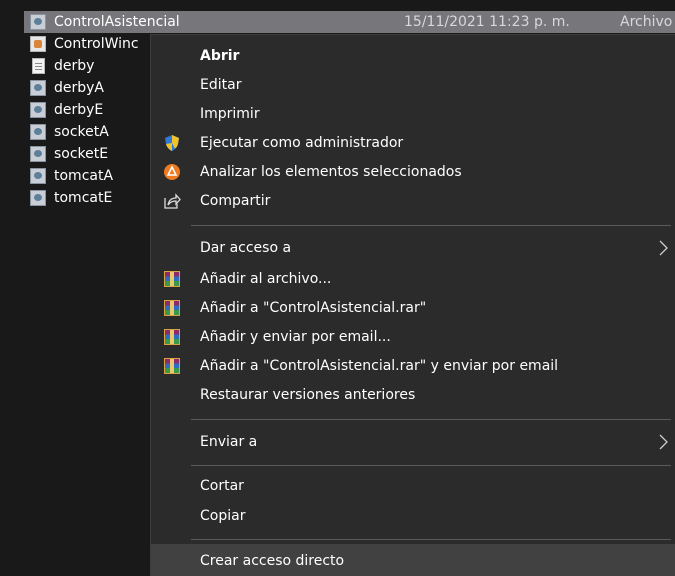 This screenshot has width=675, height=576. I want to click on file-row-controlwinc: ControlWinc, so click(81, 44).